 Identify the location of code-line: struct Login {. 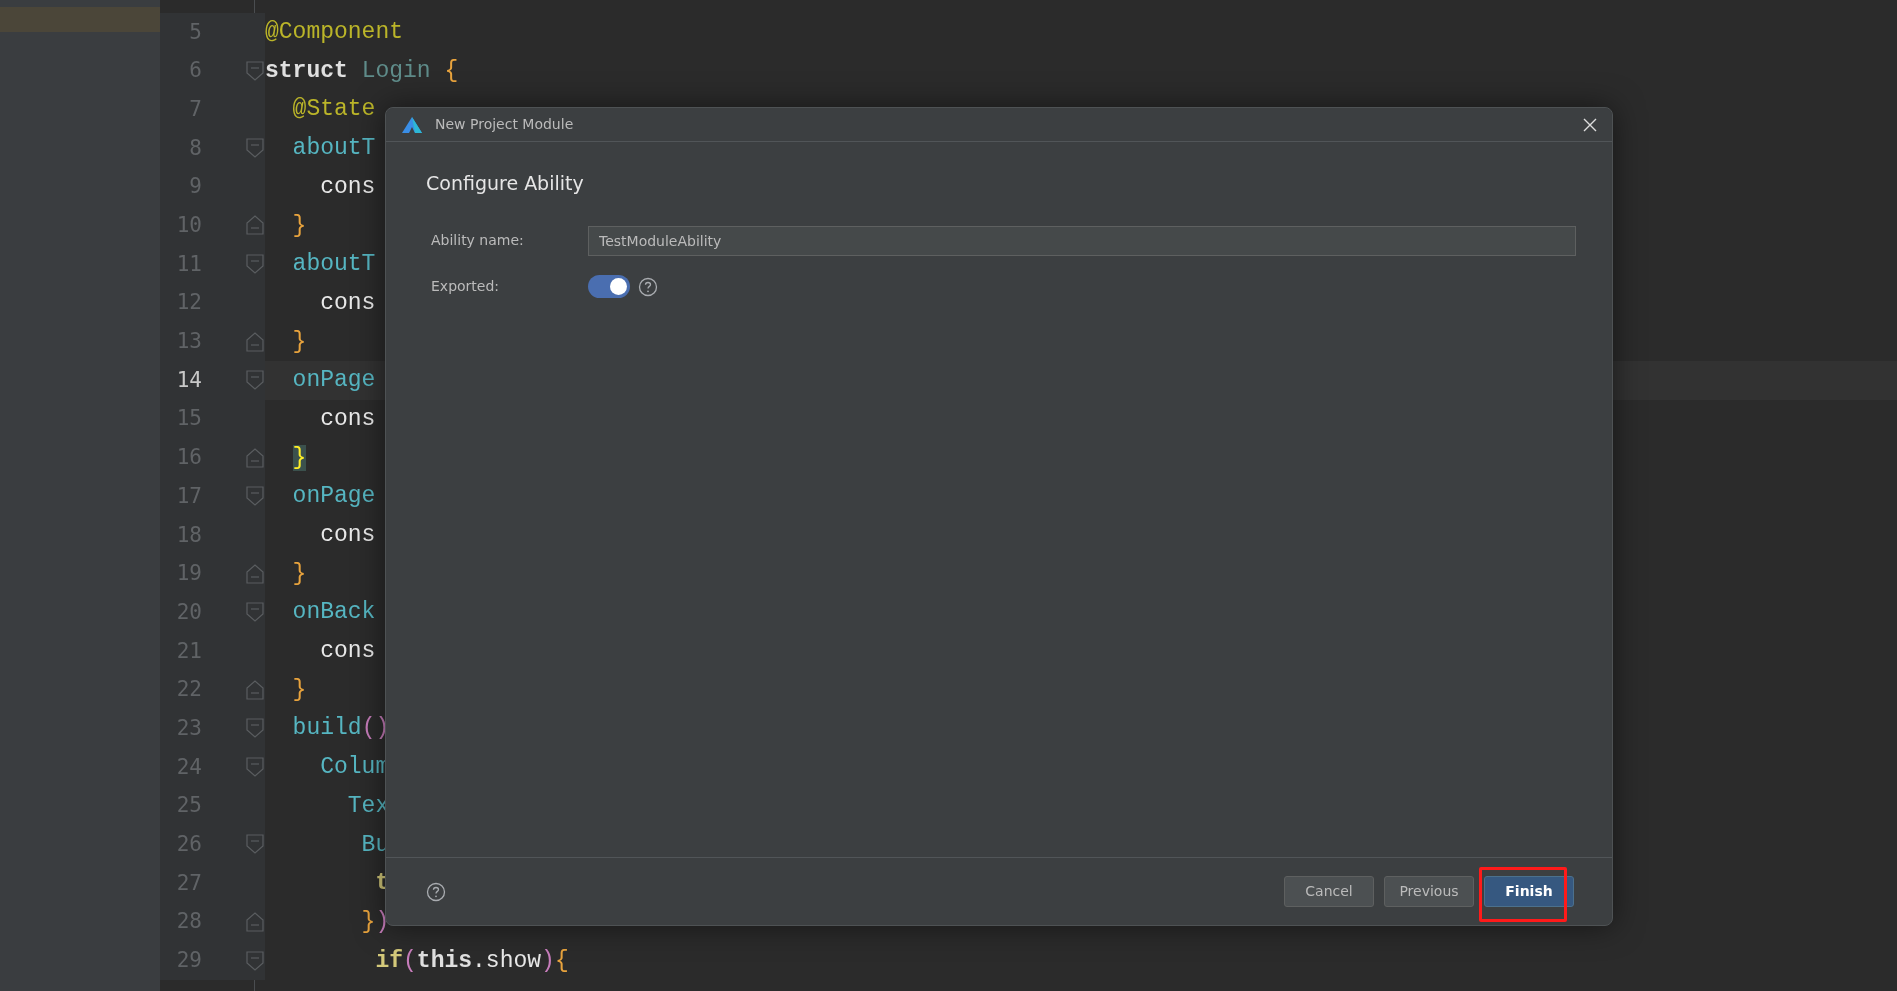
(362, 71).